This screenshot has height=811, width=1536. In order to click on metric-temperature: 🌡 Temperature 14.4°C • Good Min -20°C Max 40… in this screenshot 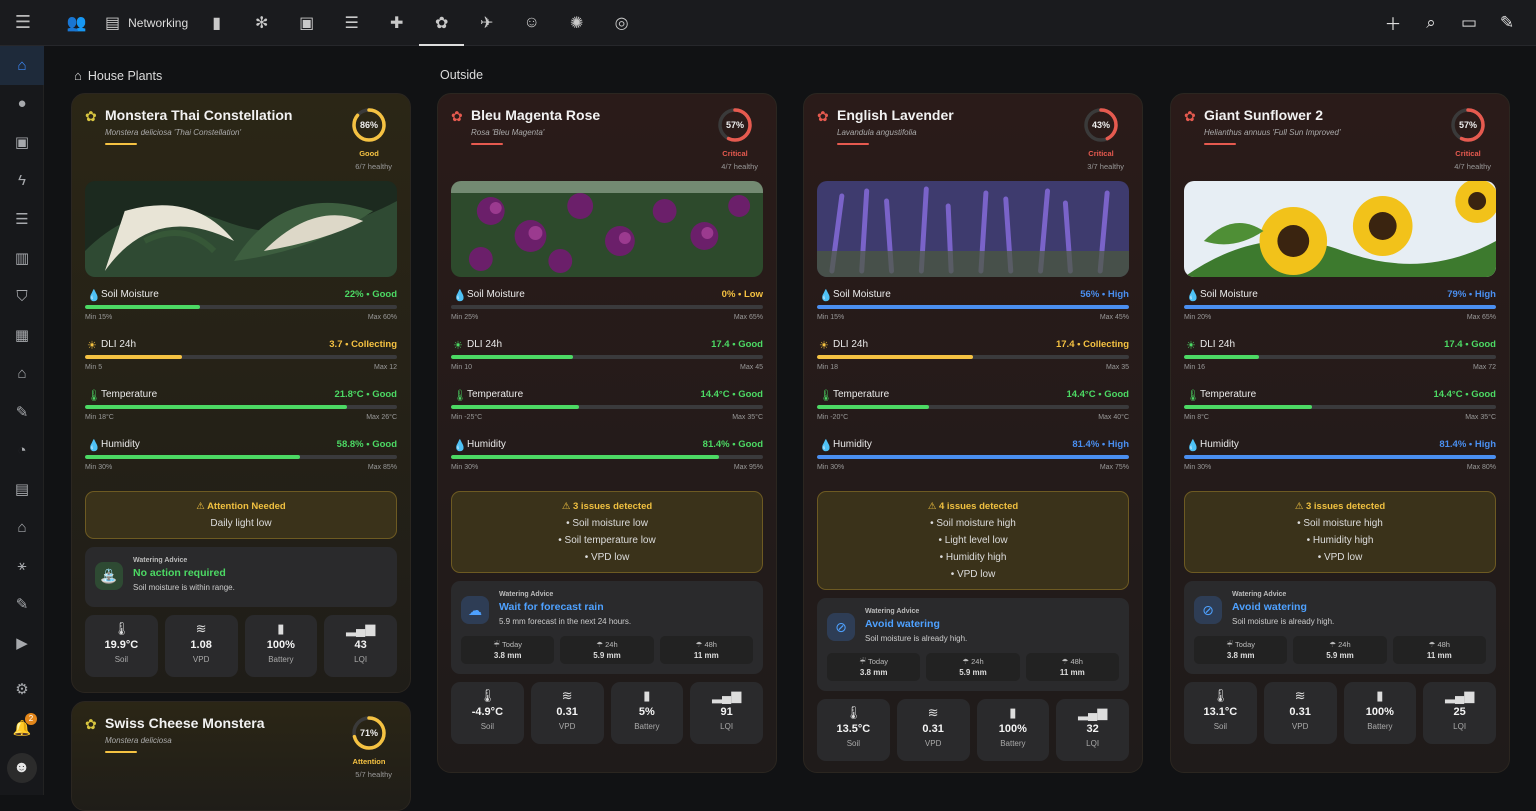, I will do `click(973, 412)`.